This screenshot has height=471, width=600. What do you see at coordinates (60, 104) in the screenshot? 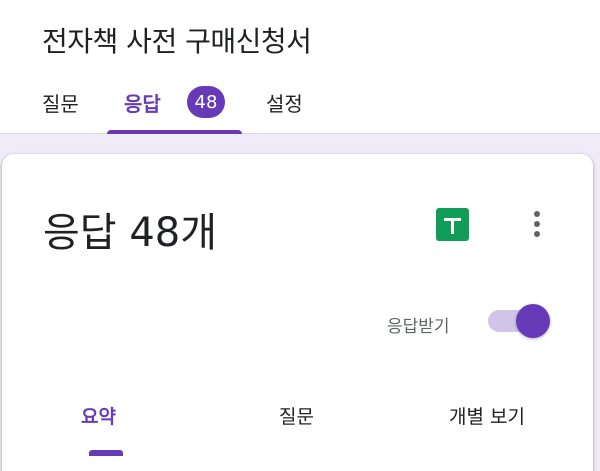
I see `tab-questions-label: 질문` at bounding box center [60, 104].